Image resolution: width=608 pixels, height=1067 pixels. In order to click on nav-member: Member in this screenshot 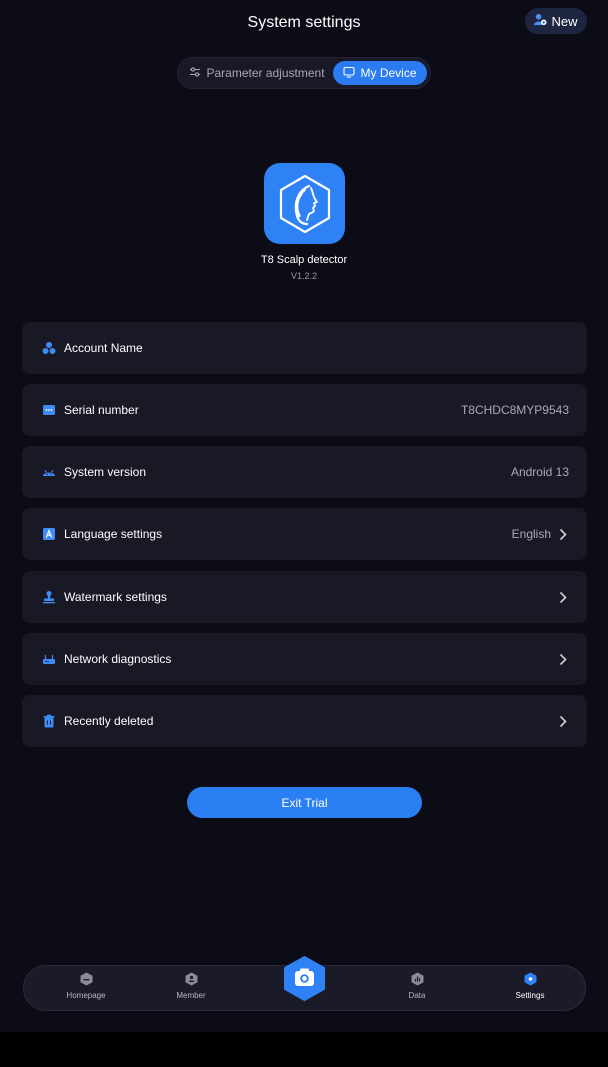, I will do `click(191, 986)`.